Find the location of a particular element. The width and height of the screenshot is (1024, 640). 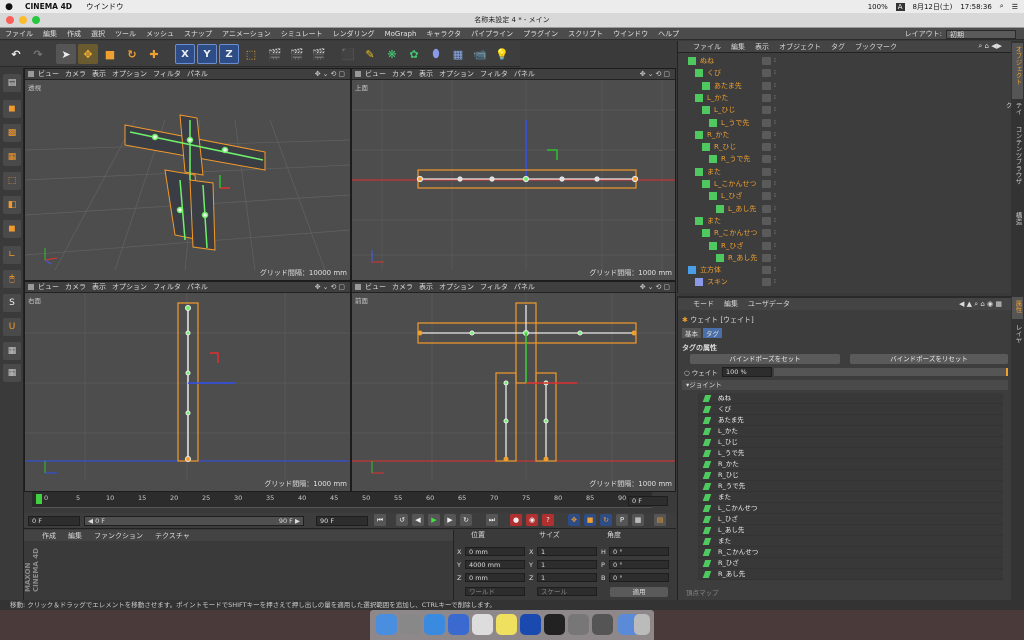

grid-icon: ▦ is located at coordinates (12, 373).